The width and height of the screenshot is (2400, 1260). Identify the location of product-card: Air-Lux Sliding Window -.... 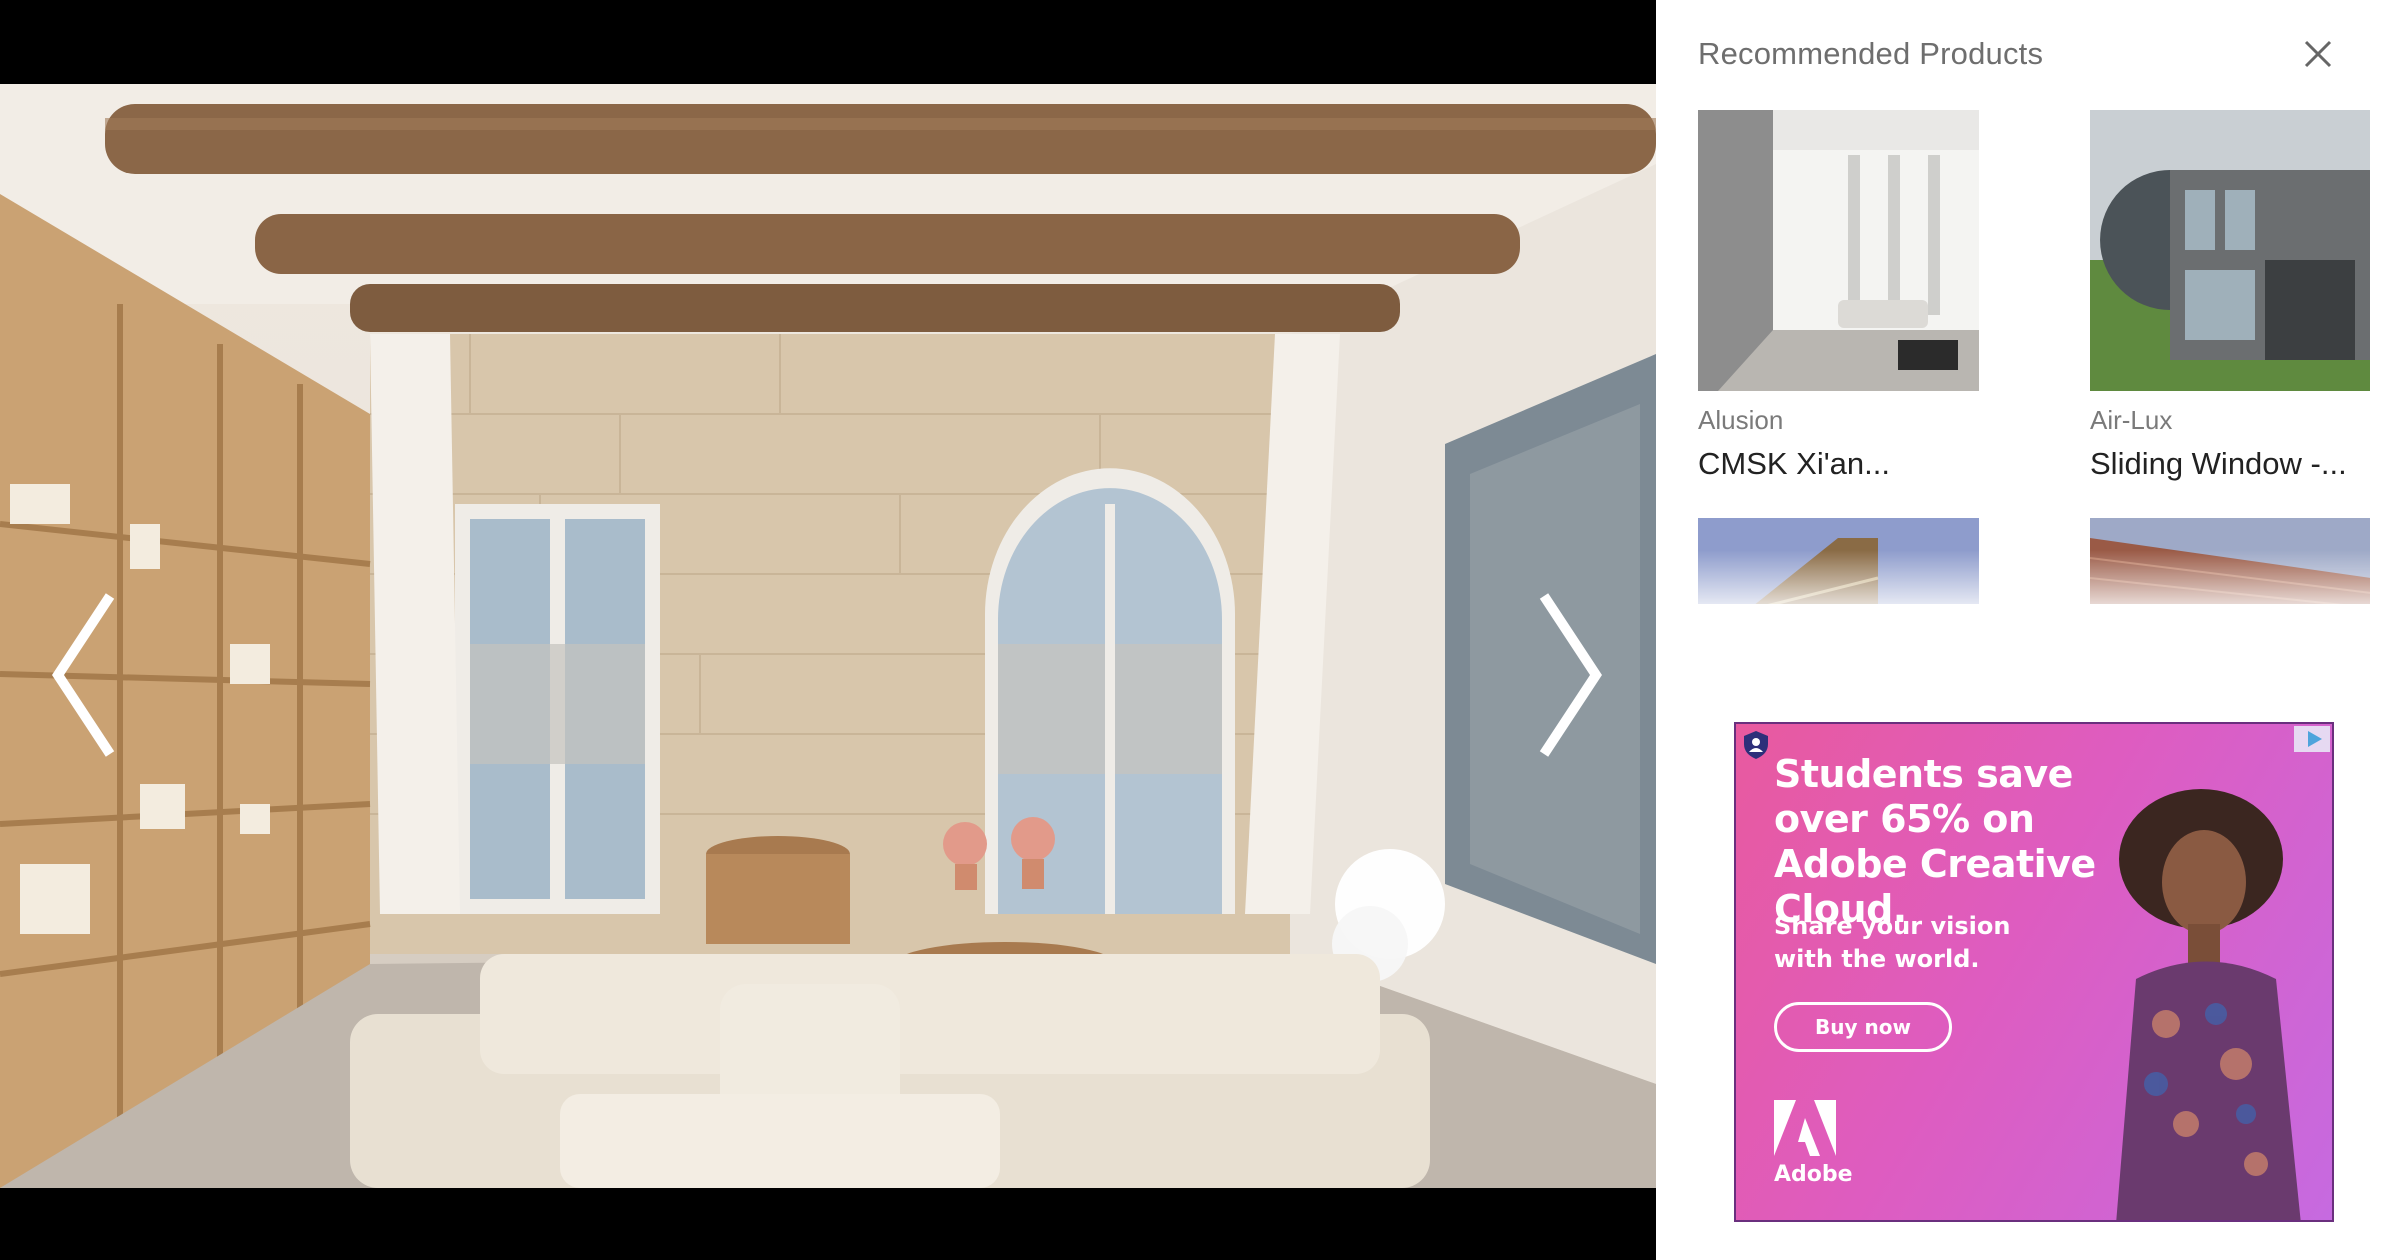
(2230, 296).